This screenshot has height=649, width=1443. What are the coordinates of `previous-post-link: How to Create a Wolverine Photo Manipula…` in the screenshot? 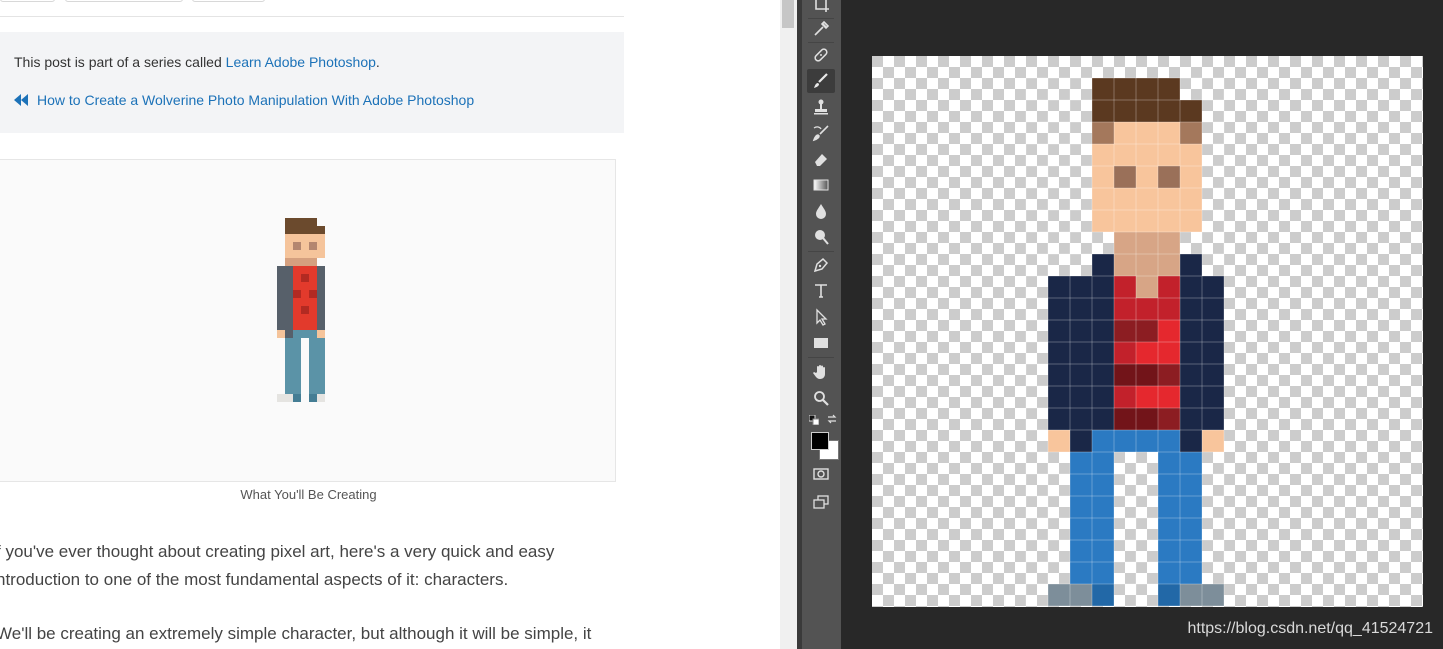 It's located at (244, 100).